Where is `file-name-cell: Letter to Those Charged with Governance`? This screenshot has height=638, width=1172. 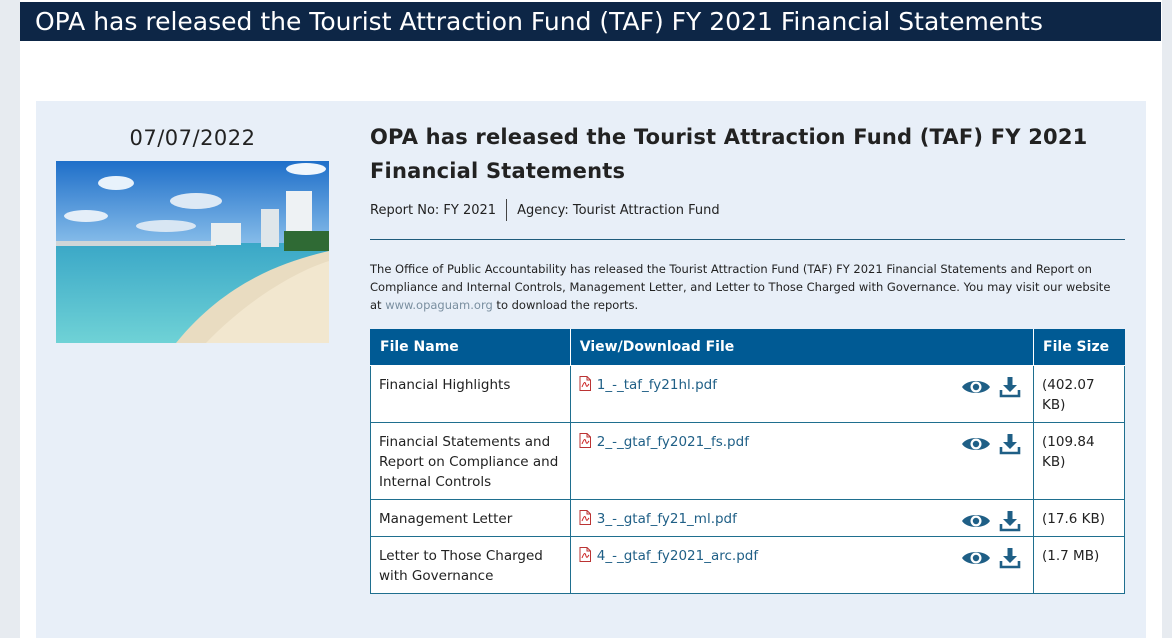
file-name-cell: Letter to Those Charged with Governance is located at coordinates (470, 564).